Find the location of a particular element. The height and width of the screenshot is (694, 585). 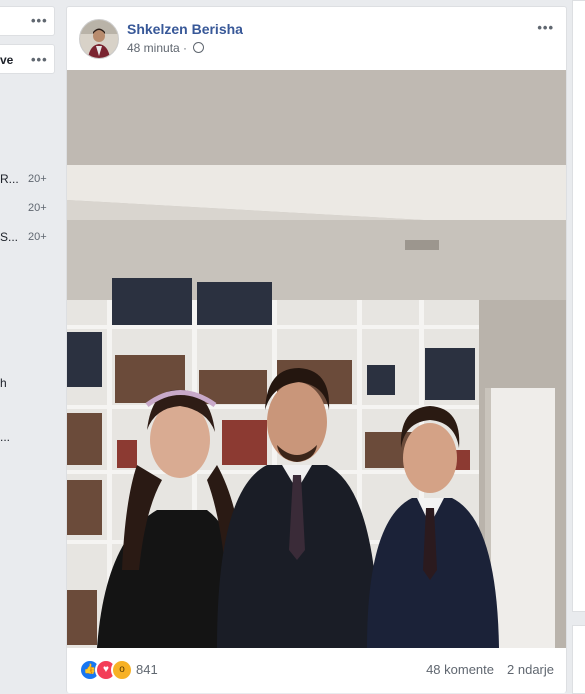

comments-count-link: 48 komente is located at coordinates (460, 669).